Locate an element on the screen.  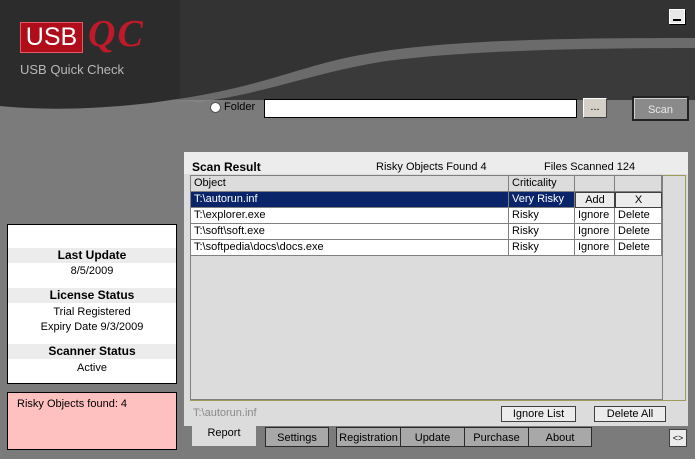
app-subtitle: USB Quick Check is located at coordinates (72, 69).